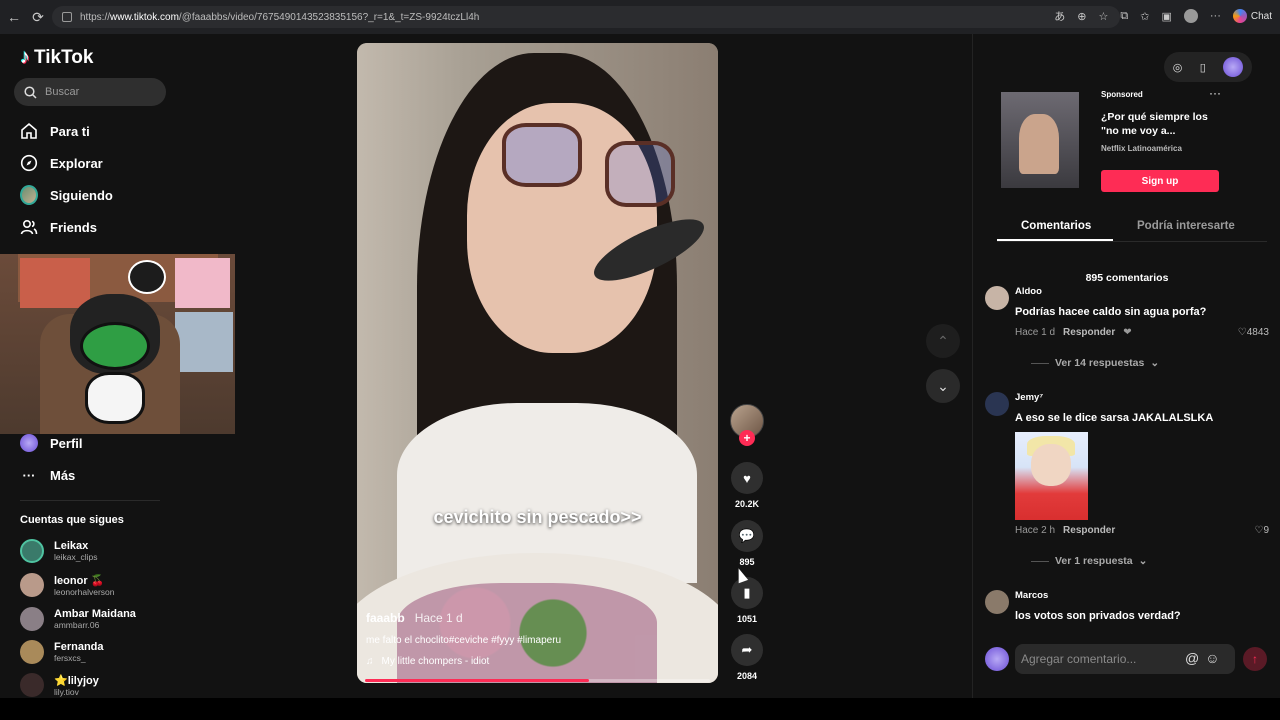 The image size is (1280, 720). Describe the element at coordinates (1104, 16) in the screenshot. I see `bookmark-star-icon: ☆` at that location.